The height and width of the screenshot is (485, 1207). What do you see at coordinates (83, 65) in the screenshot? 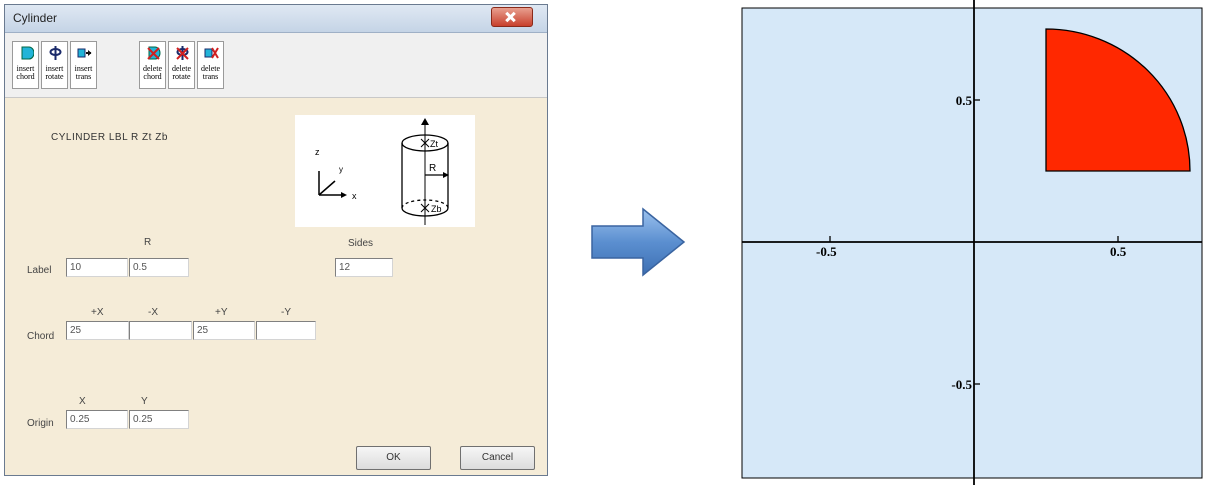
I see `insert-trans-button: insert trans` at bounding box center [83, 65].